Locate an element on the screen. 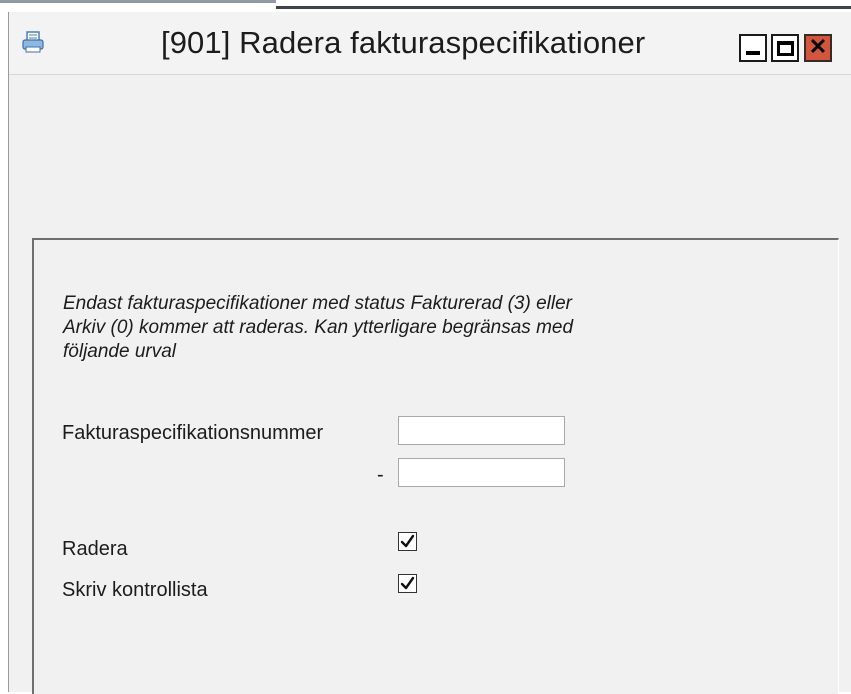  window-title: [901] Radera fakturaspecifikationer is located at coordinates (403, 42).